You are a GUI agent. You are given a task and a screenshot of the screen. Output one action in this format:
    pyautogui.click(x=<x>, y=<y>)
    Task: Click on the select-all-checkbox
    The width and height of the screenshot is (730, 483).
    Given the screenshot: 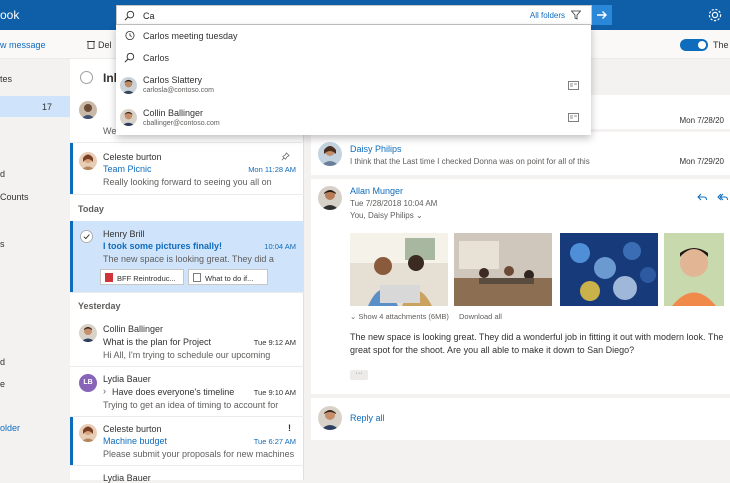 What is the action you would take?
    pyautogui.click(x=86, y=77)
    